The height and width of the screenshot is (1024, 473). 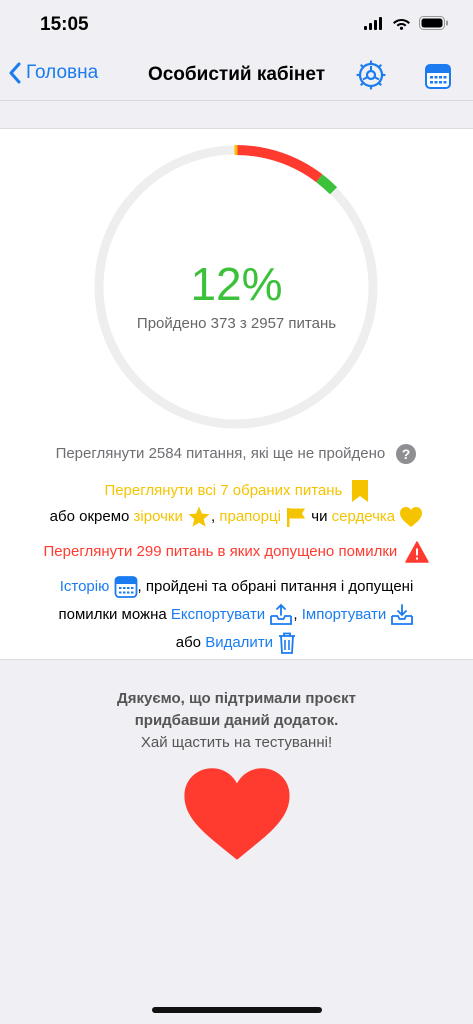 I want to click on history-link: Історію, so click(x=85, y=586).